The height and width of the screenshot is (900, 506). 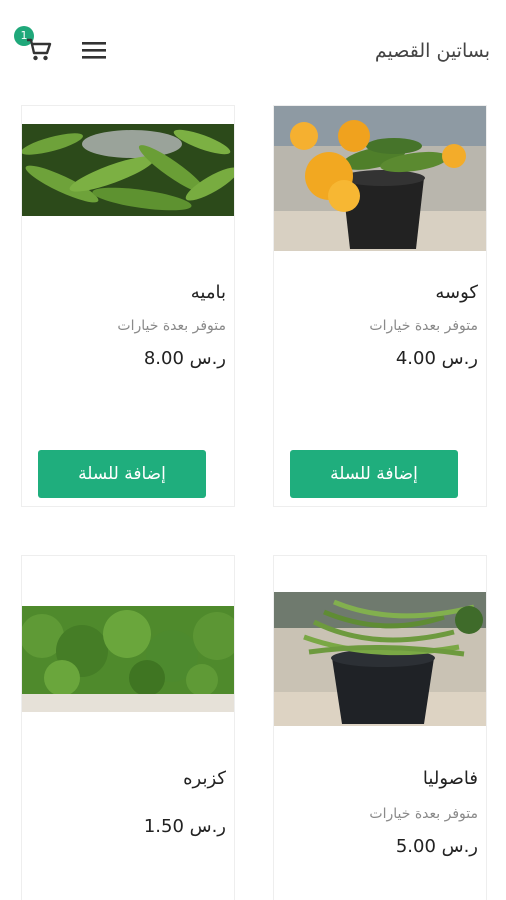 What do you see at coordinates (128, 659) in the screenshot?
I see `product-image-coriander` at bounding box center [128, 659].